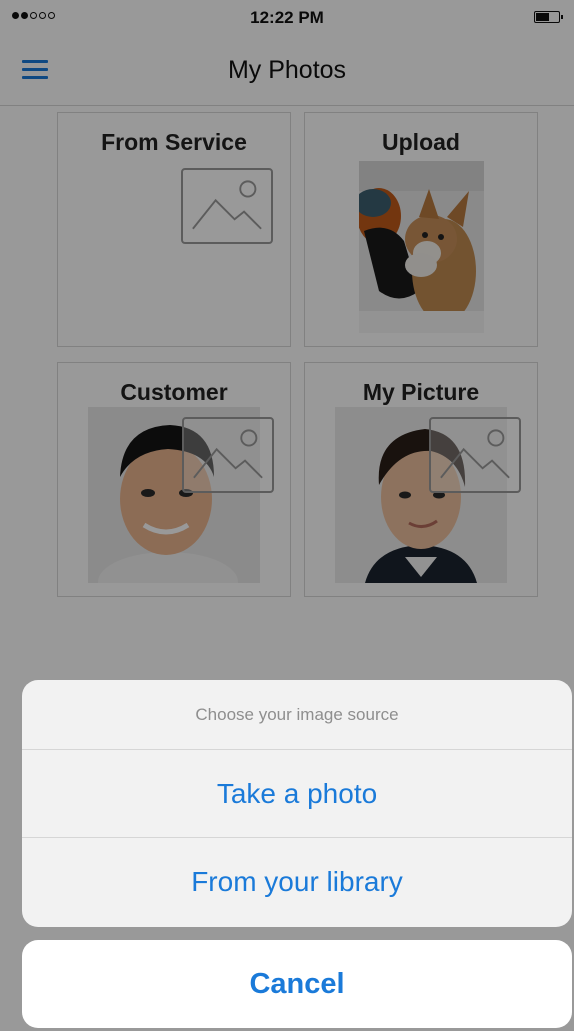  Describe the element at coordinates (297, 715) in the screenshot. I see `action-sheet-title: Choose your image source` at that location.